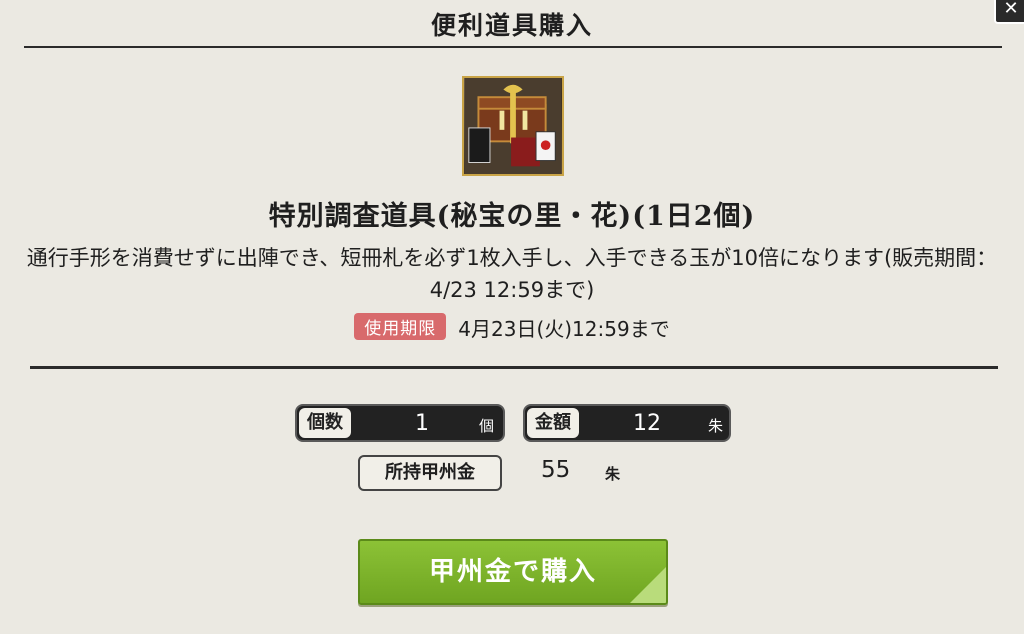  Describe the element at coordinates (613, 474) in the screenshot. I see `owned-gold-unit: 朱` at that location.